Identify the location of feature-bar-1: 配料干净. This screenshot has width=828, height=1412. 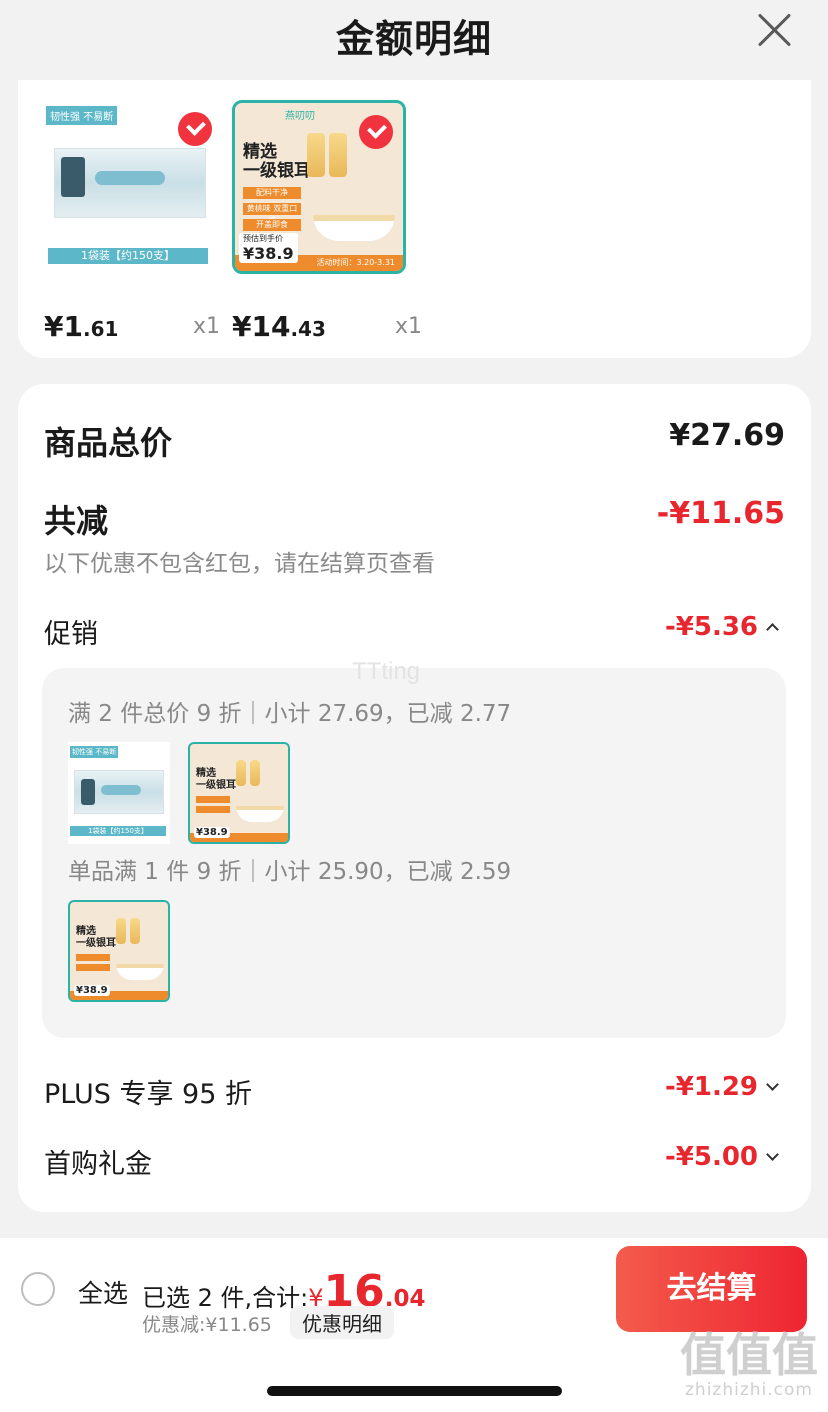
(272, 193).